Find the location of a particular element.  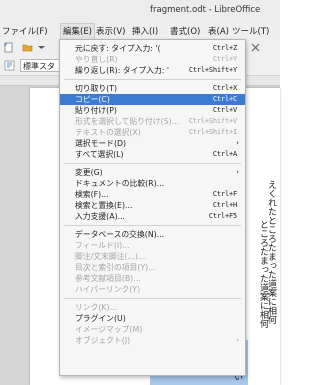

shortcut-label: Ctrl+X is located at coordinates (224, 88).